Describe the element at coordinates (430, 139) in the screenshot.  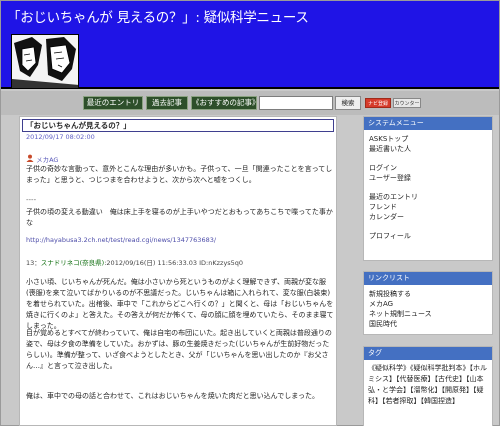
I see `menu-asks-top: ASKSトップ` at that location.